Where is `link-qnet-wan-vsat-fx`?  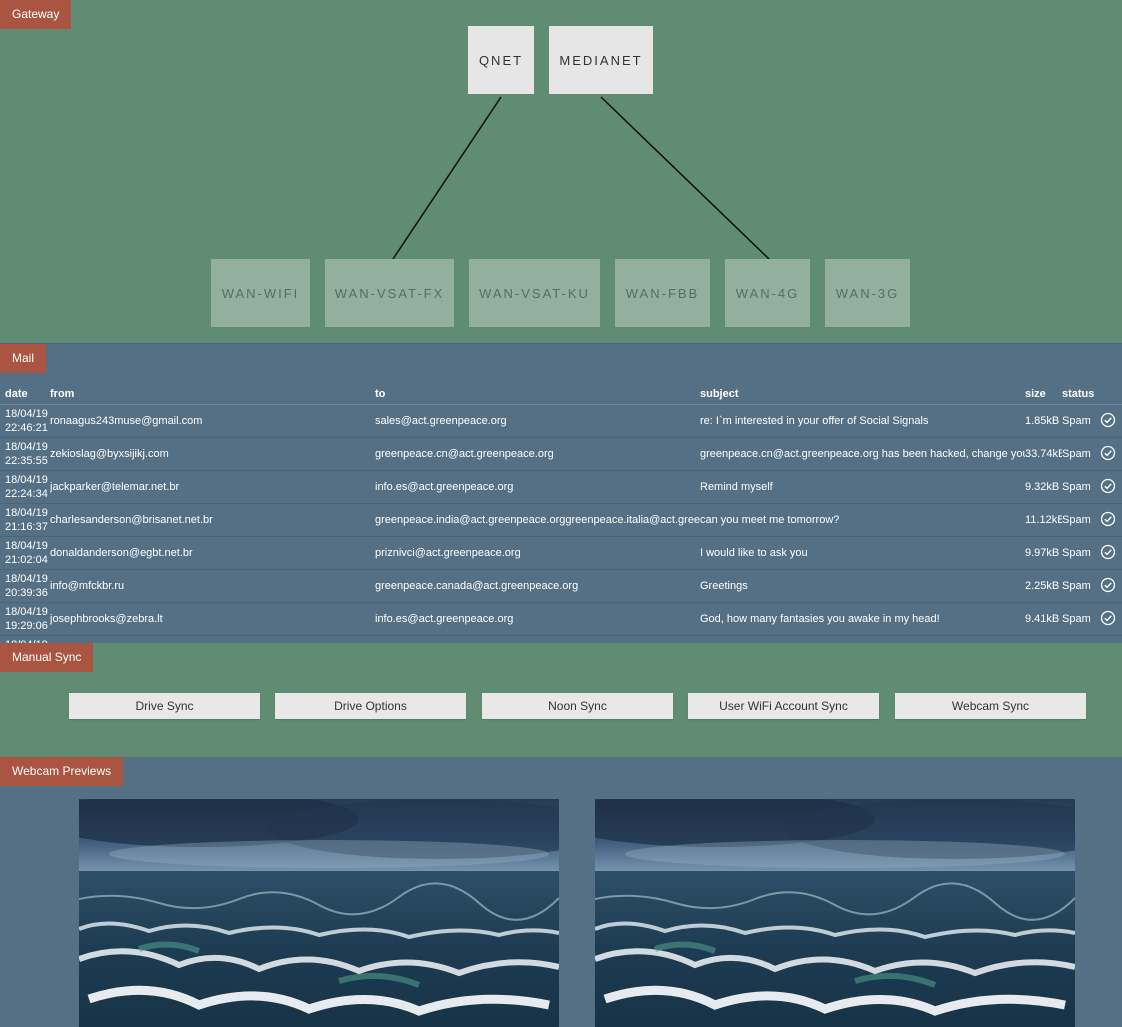 link-qnet-wan-vsat-fx is located at coordinates (447, 178).